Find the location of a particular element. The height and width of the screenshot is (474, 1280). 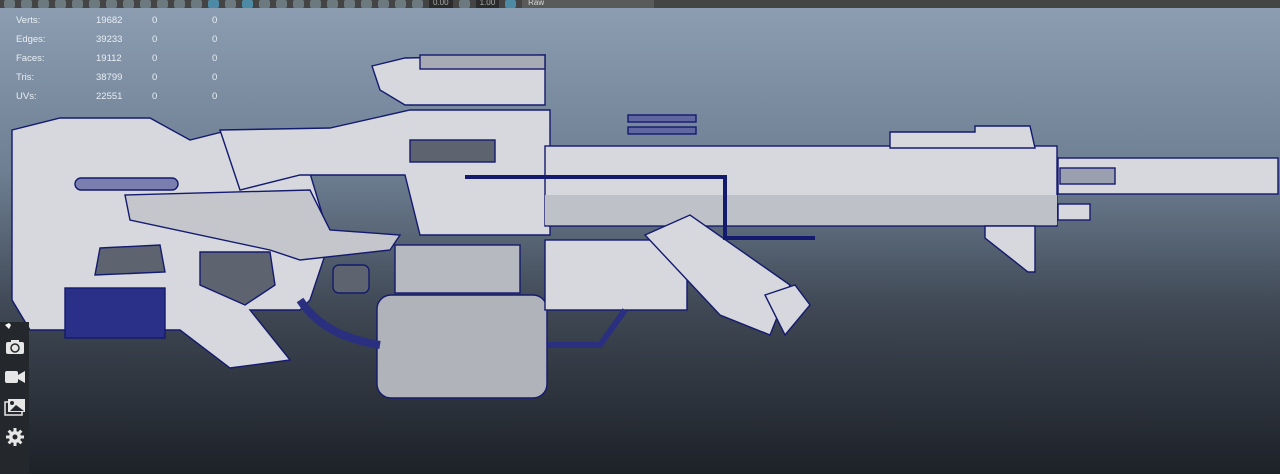

barrel-shade is located at coordinates (801, 210).